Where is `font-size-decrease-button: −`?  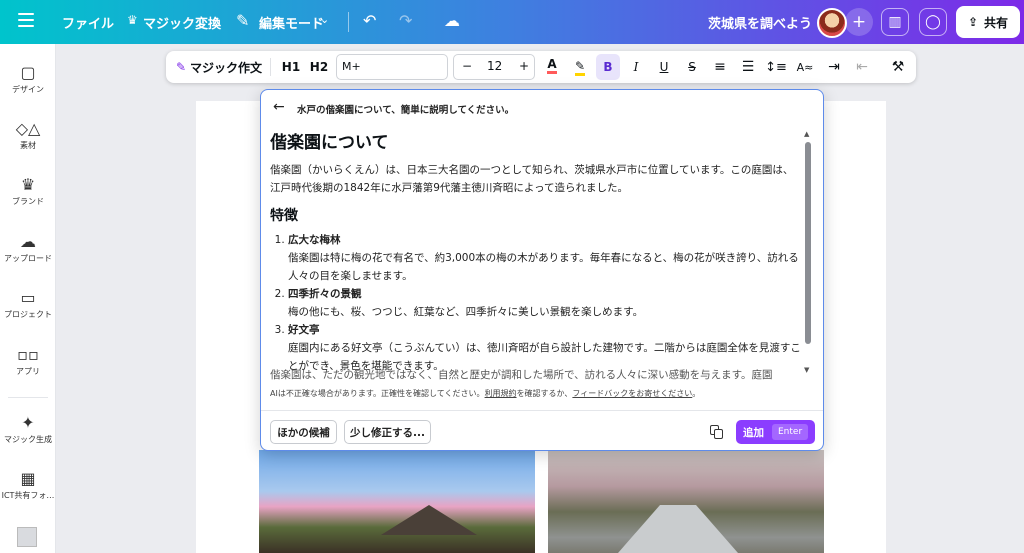
font-size-decrease-button: − is located at coordinates (467, 66).